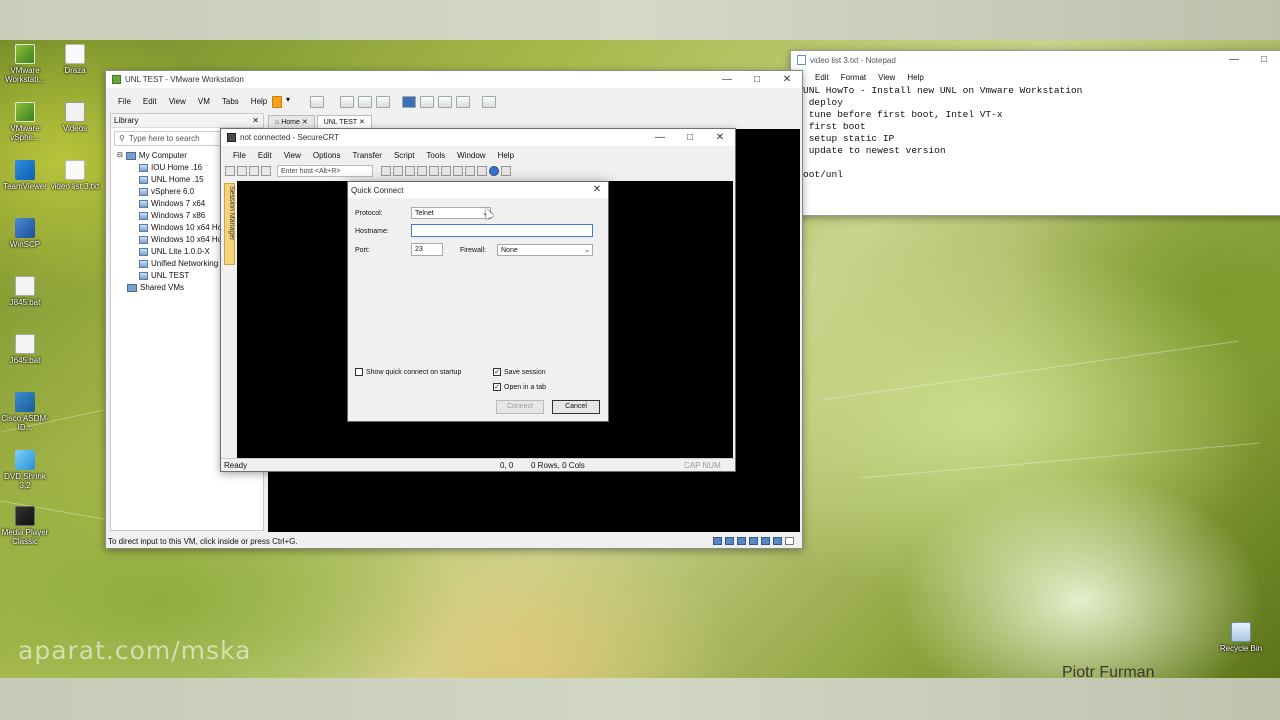 The width and height of the screenshot is (1280, 720). What do you see at coordinates (120, 156) in the screenshot?
I see `collapse-icon: ⊟` at bounding box center [120, 156].